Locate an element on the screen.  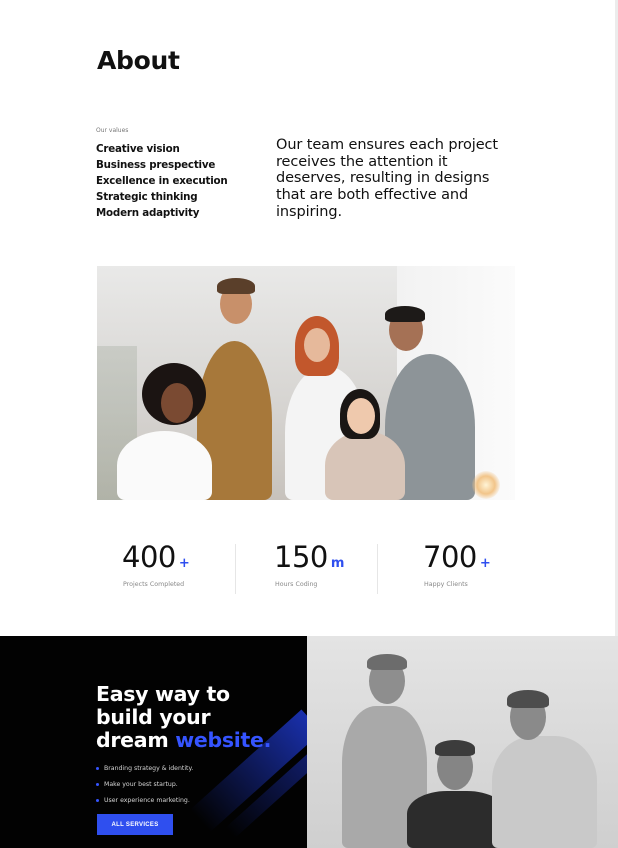
value-item: Excellence in execution is located at coordinates (162, 181).